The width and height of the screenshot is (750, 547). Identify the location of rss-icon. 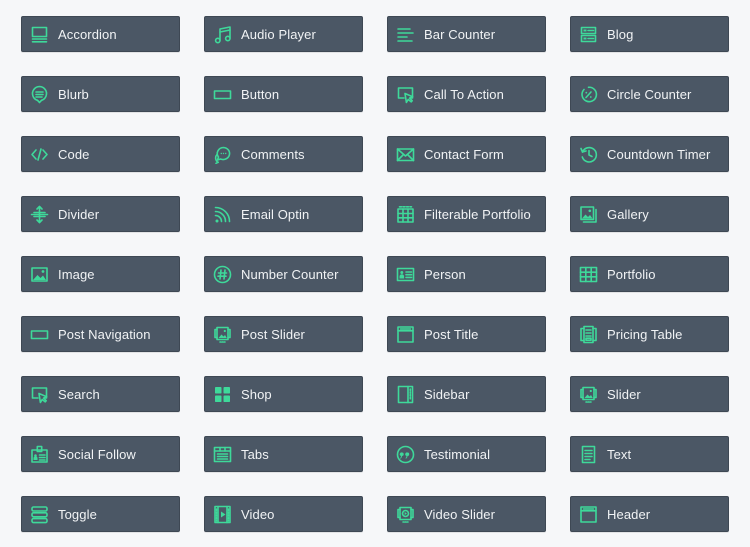
(222, 214).